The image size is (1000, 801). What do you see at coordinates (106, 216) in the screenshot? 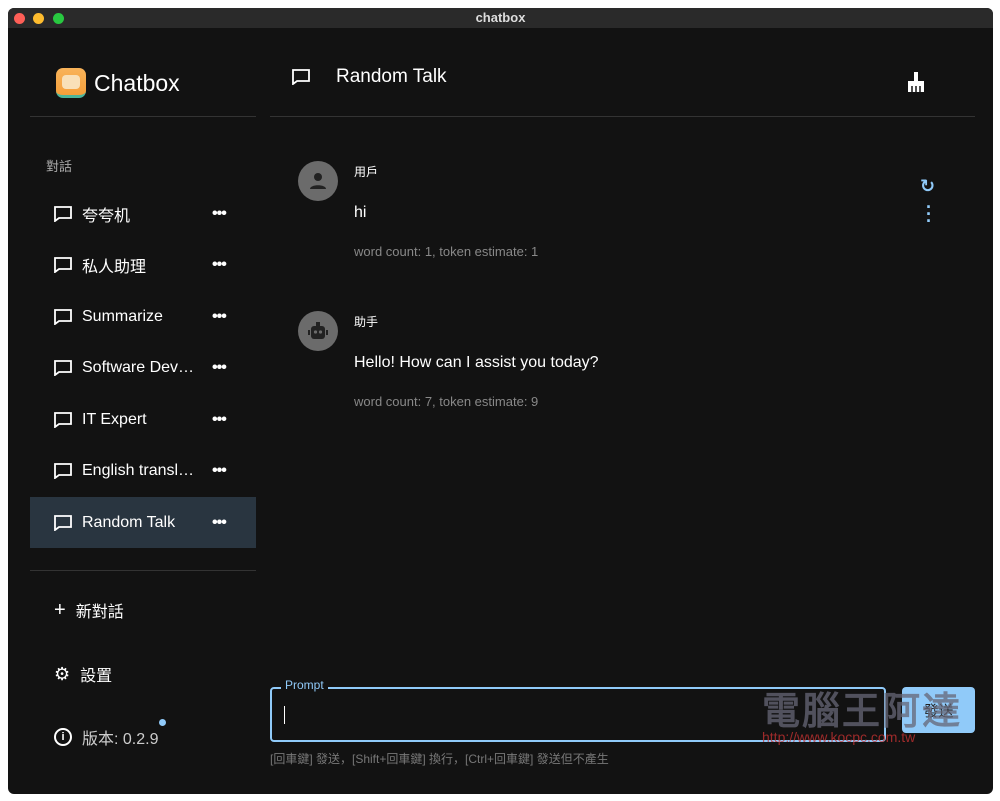
I see `sidebar-item-label: 夸夸机` at bounding box center [106, 216].